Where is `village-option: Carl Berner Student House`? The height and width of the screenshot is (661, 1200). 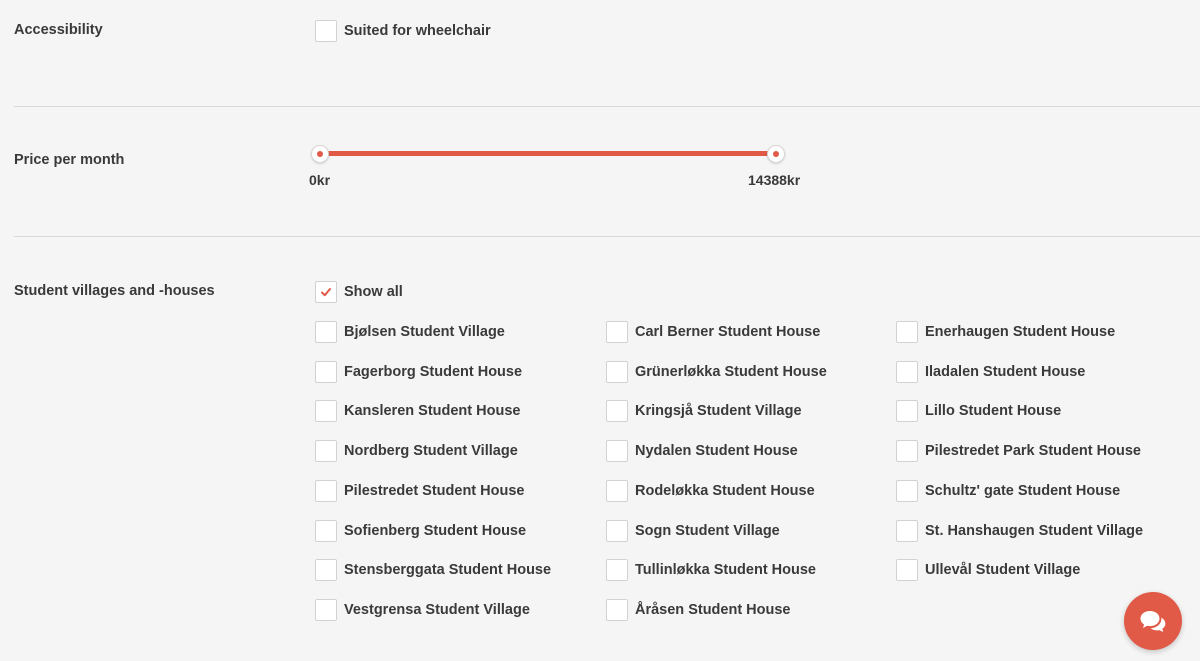 village-option: Carl Berner Student House is located at coordinates (713, 332).